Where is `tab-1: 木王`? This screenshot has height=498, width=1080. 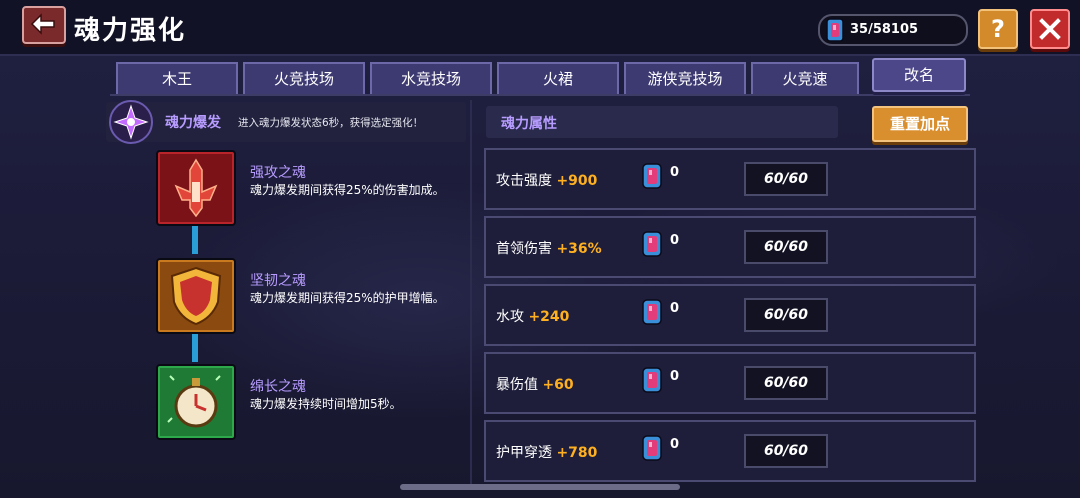 tab-1: 木王 is located at coordinates (177, 78).